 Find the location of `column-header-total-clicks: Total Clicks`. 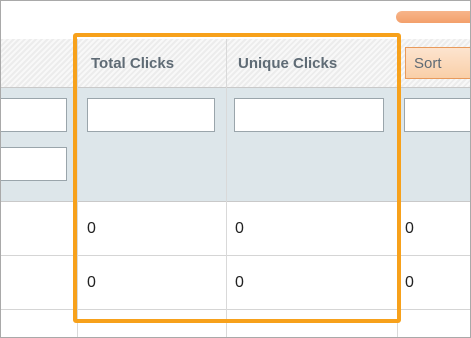

column-header-total-clicks: Total Clicks is located at coordinates (155, 63).